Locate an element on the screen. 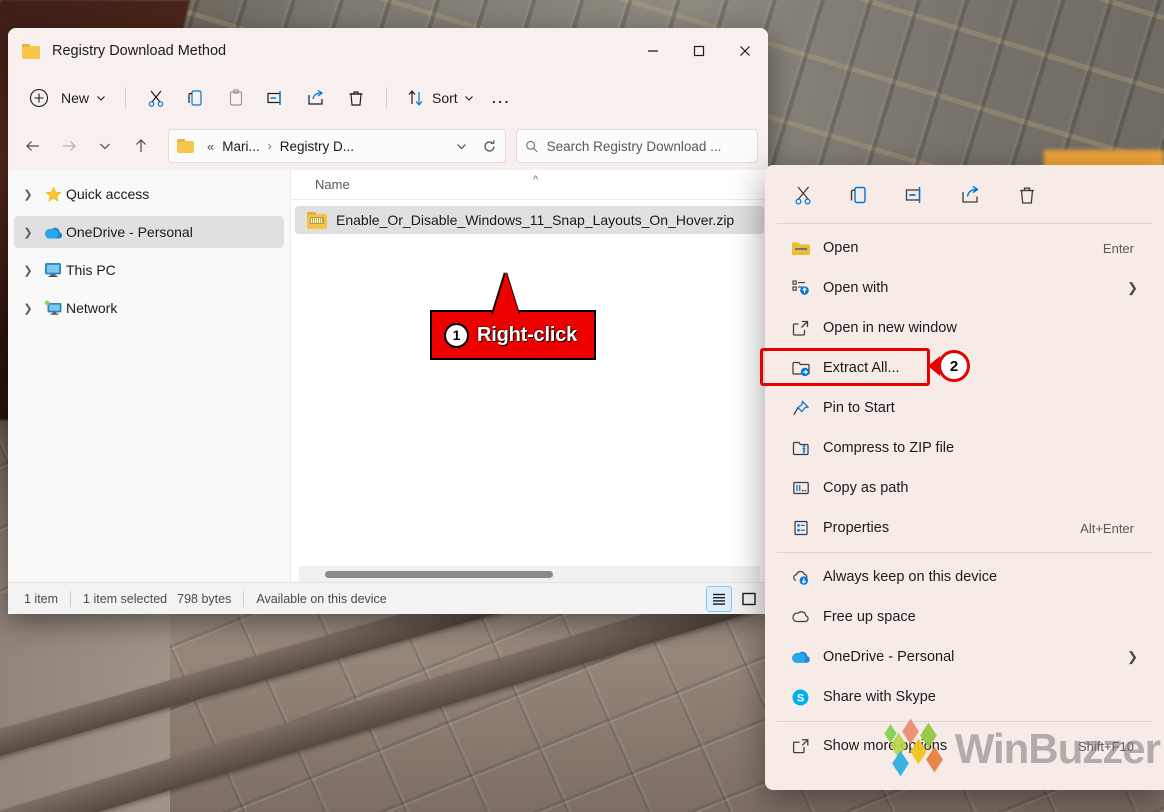 This screenshot has width=1164, height=812. recent-locations-button is located at coordinates (105, 146).